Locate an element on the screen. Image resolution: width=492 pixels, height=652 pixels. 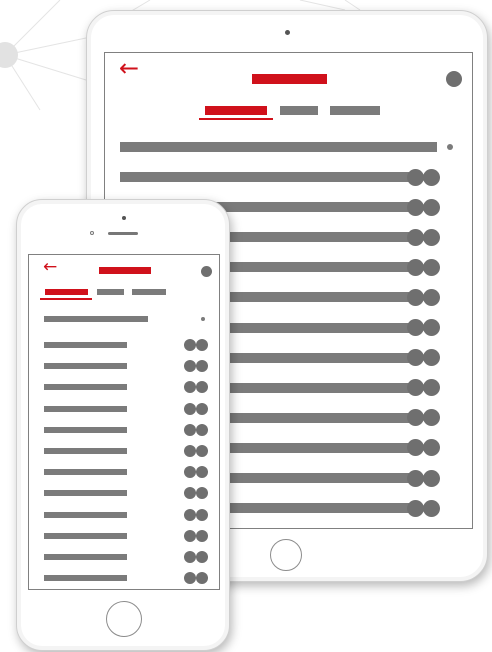
tablet-home-button is located at coordinates (286, 555).